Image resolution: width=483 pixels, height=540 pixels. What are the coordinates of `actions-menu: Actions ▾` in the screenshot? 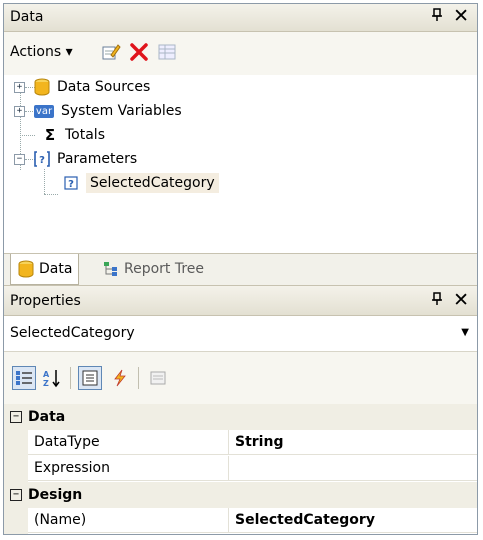 It's located at (41, 52).